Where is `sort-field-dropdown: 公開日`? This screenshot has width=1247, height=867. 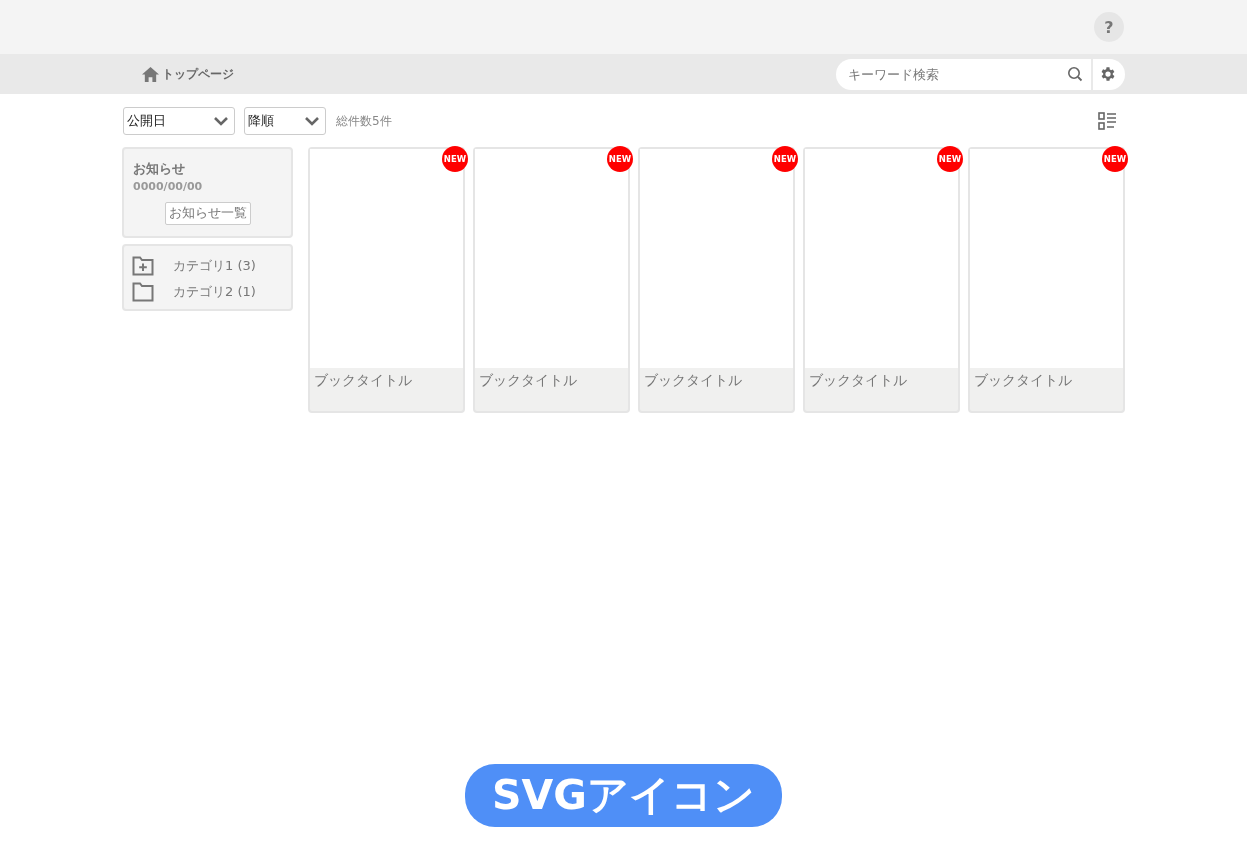 sort-field-dropdown: 公開日 is located at coordinates (179, 121).